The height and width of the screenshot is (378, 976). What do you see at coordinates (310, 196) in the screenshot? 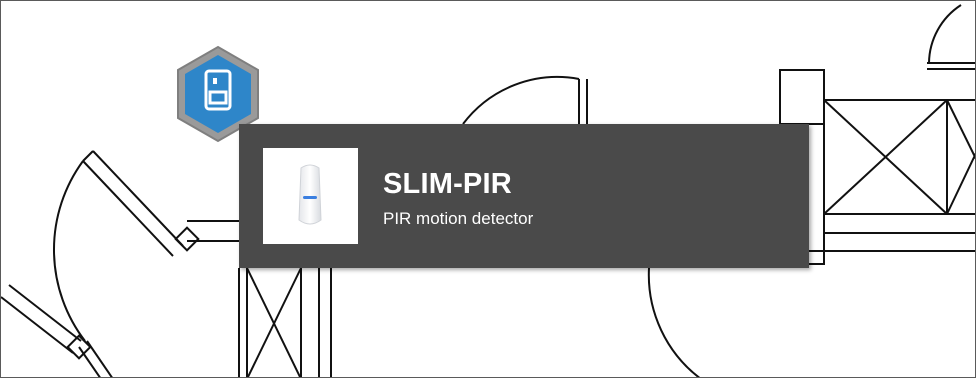
I see `motion-detector-product-image` at bounding box center [310, 196].